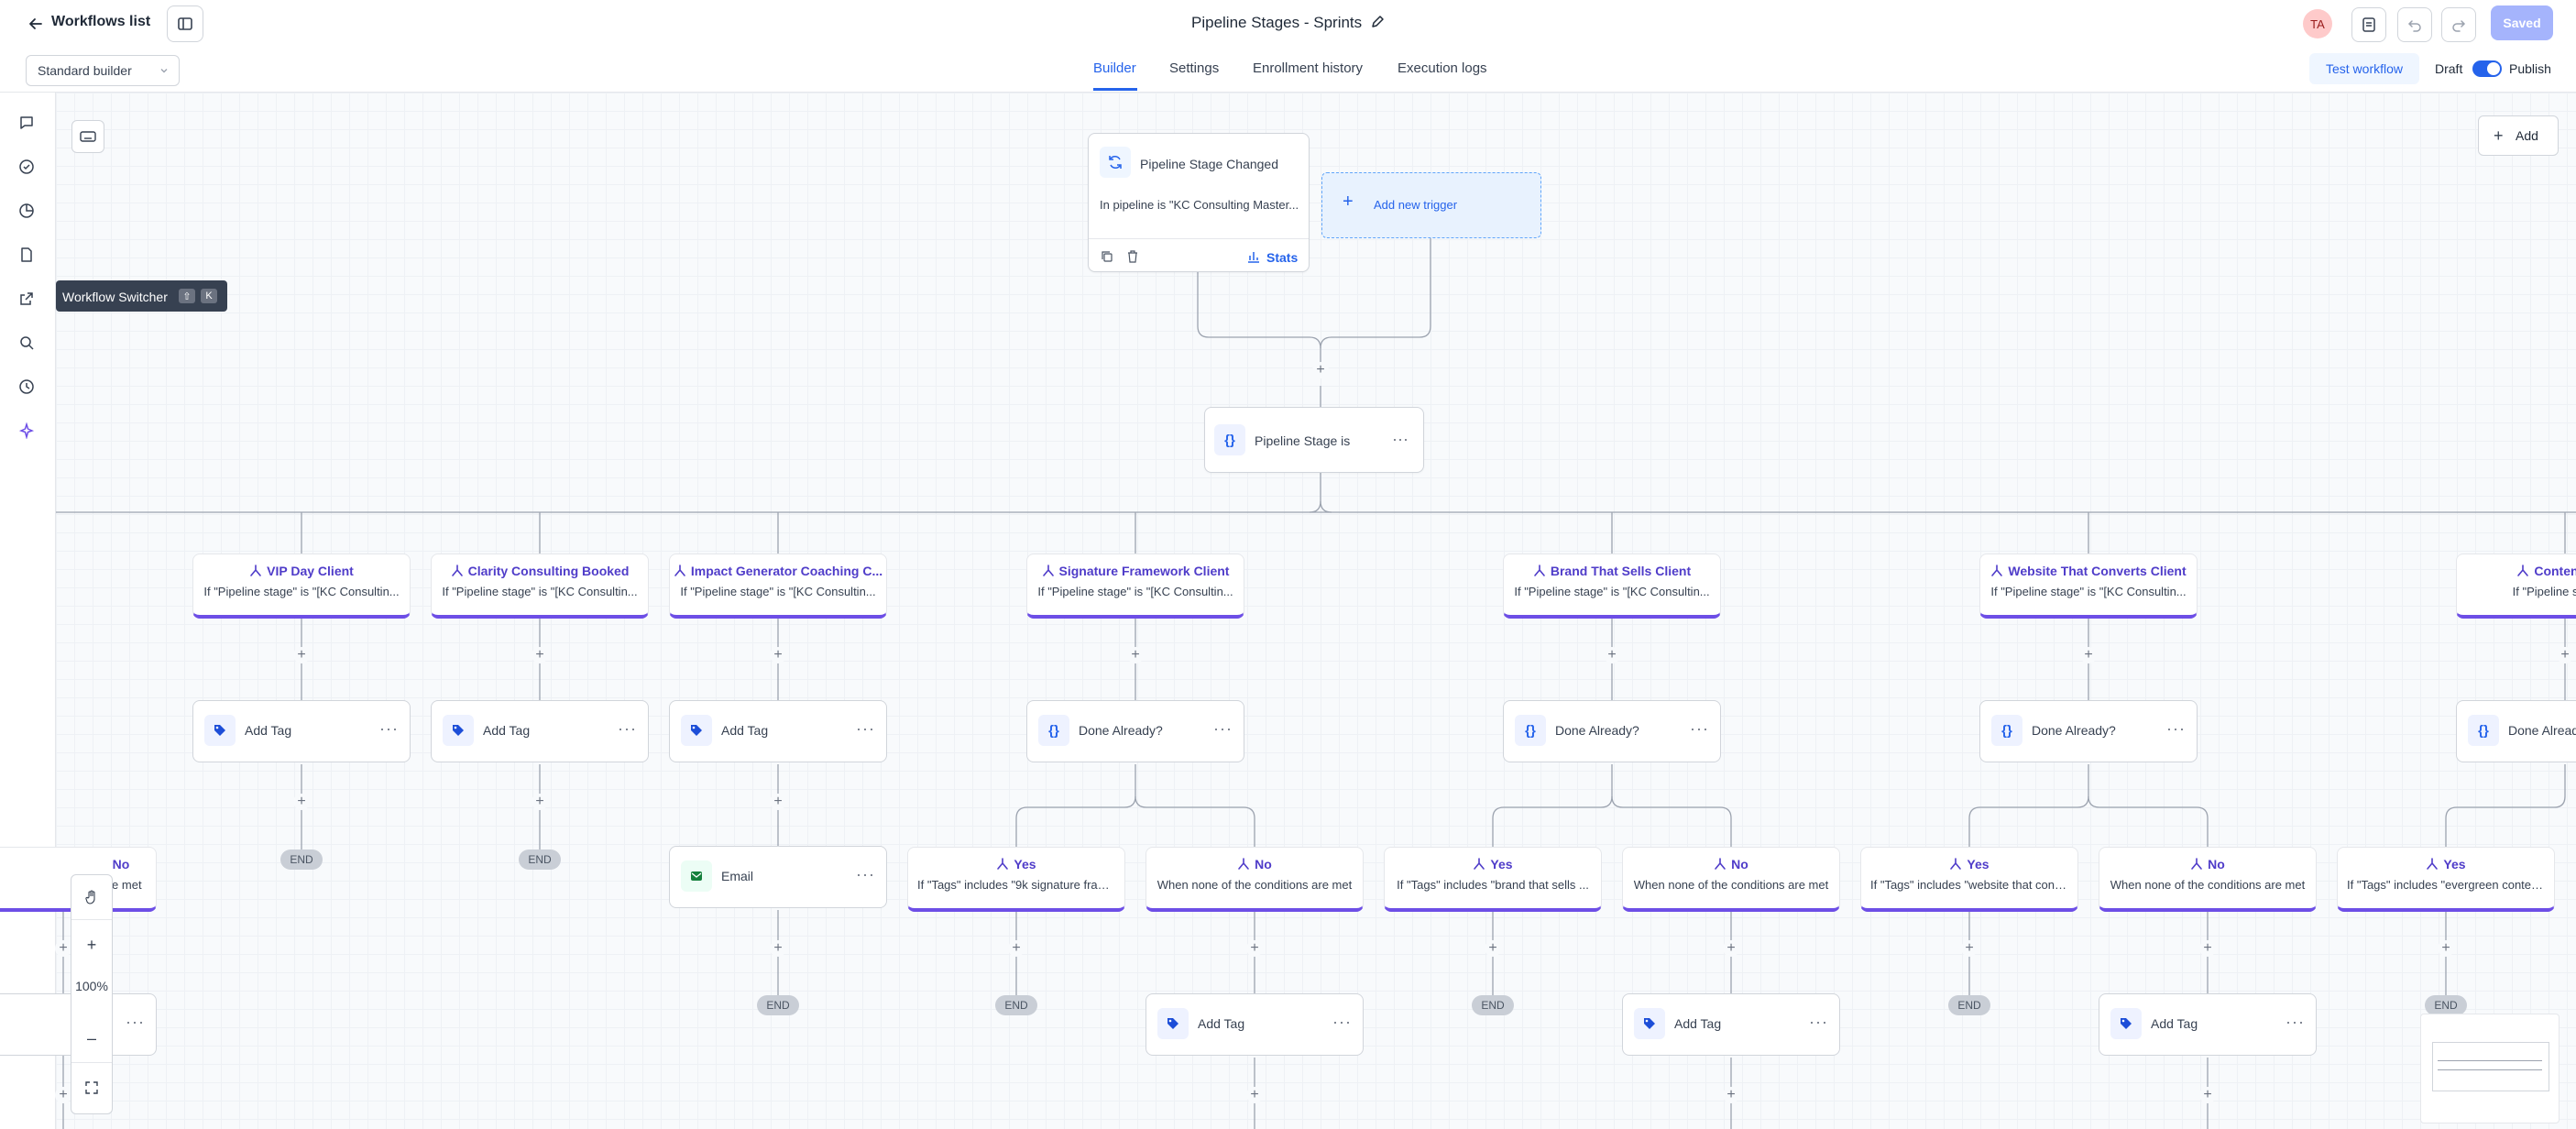  I want to click on toggle-panel-button, so click(185, 23).